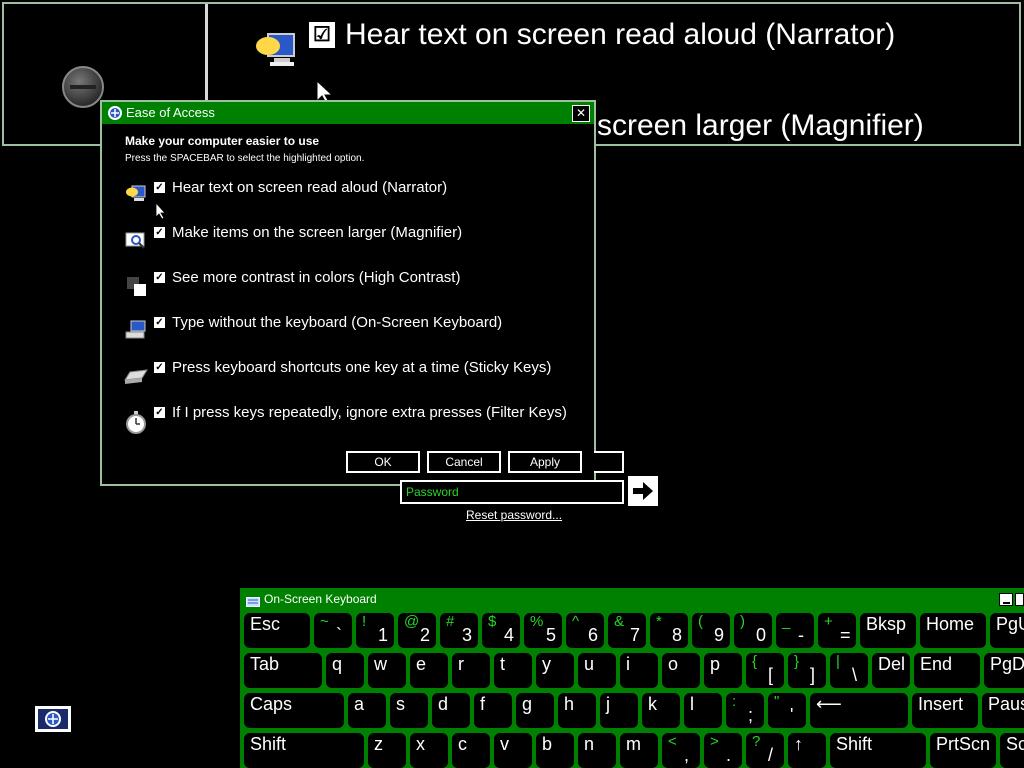 This screenshot has height=768, width=1024. What do you see at coordinates (771, 675) in the screenshot?
I see `key-base-label: [` at bounding box center [771, 675].